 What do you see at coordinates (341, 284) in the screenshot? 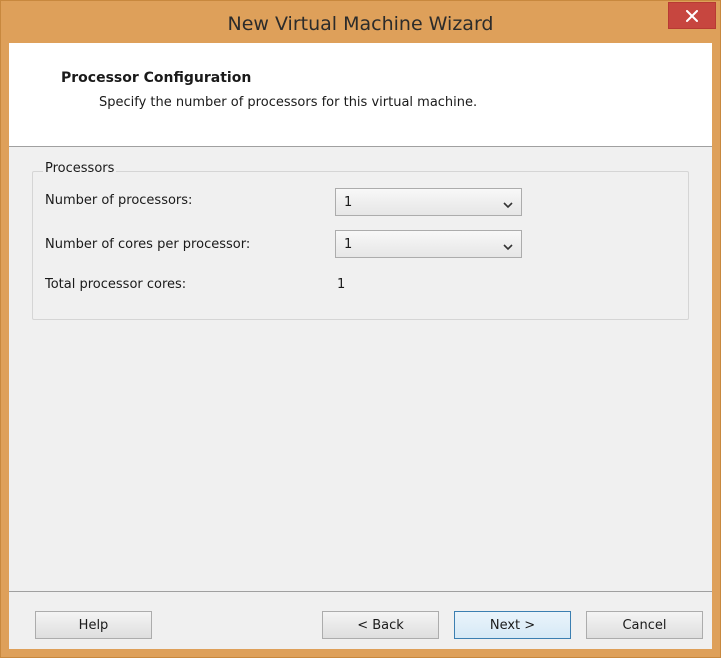
I see `total-cores-value: 1` at bounding box center [341, 284].